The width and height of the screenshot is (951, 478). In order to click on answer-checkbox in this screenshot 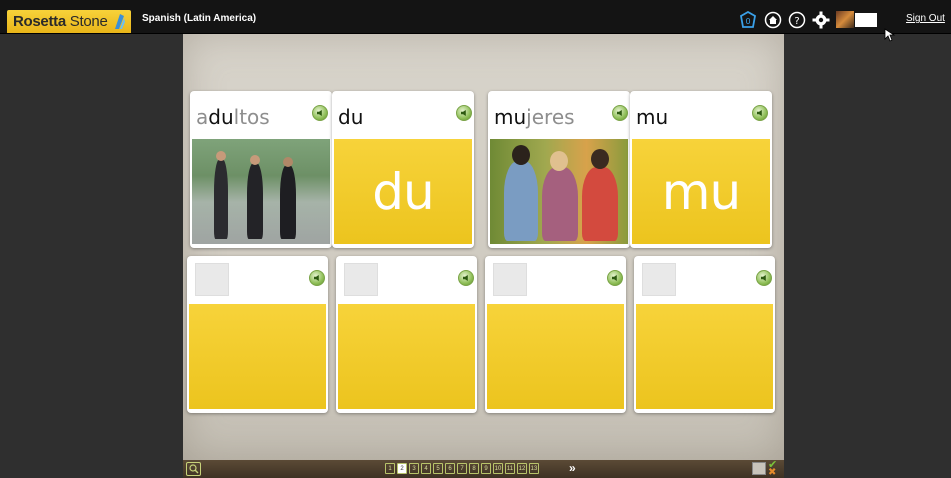, I will do `click(759, 468)`.